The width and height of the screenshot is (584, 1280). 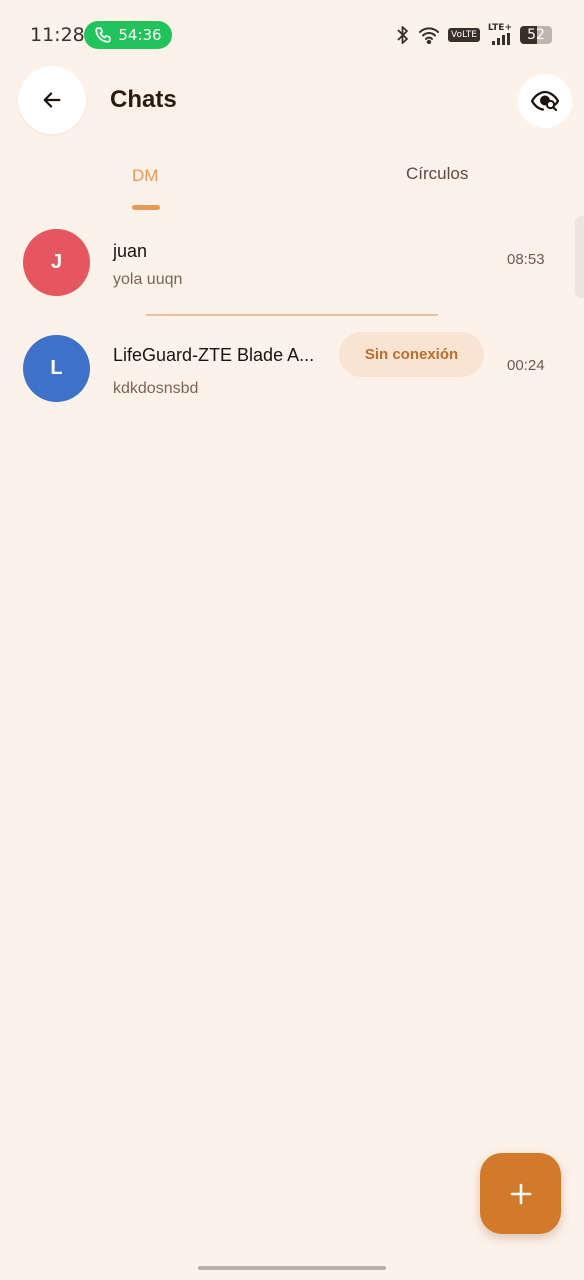 I want to click on plus-icon, so click(x=520, y=1193).